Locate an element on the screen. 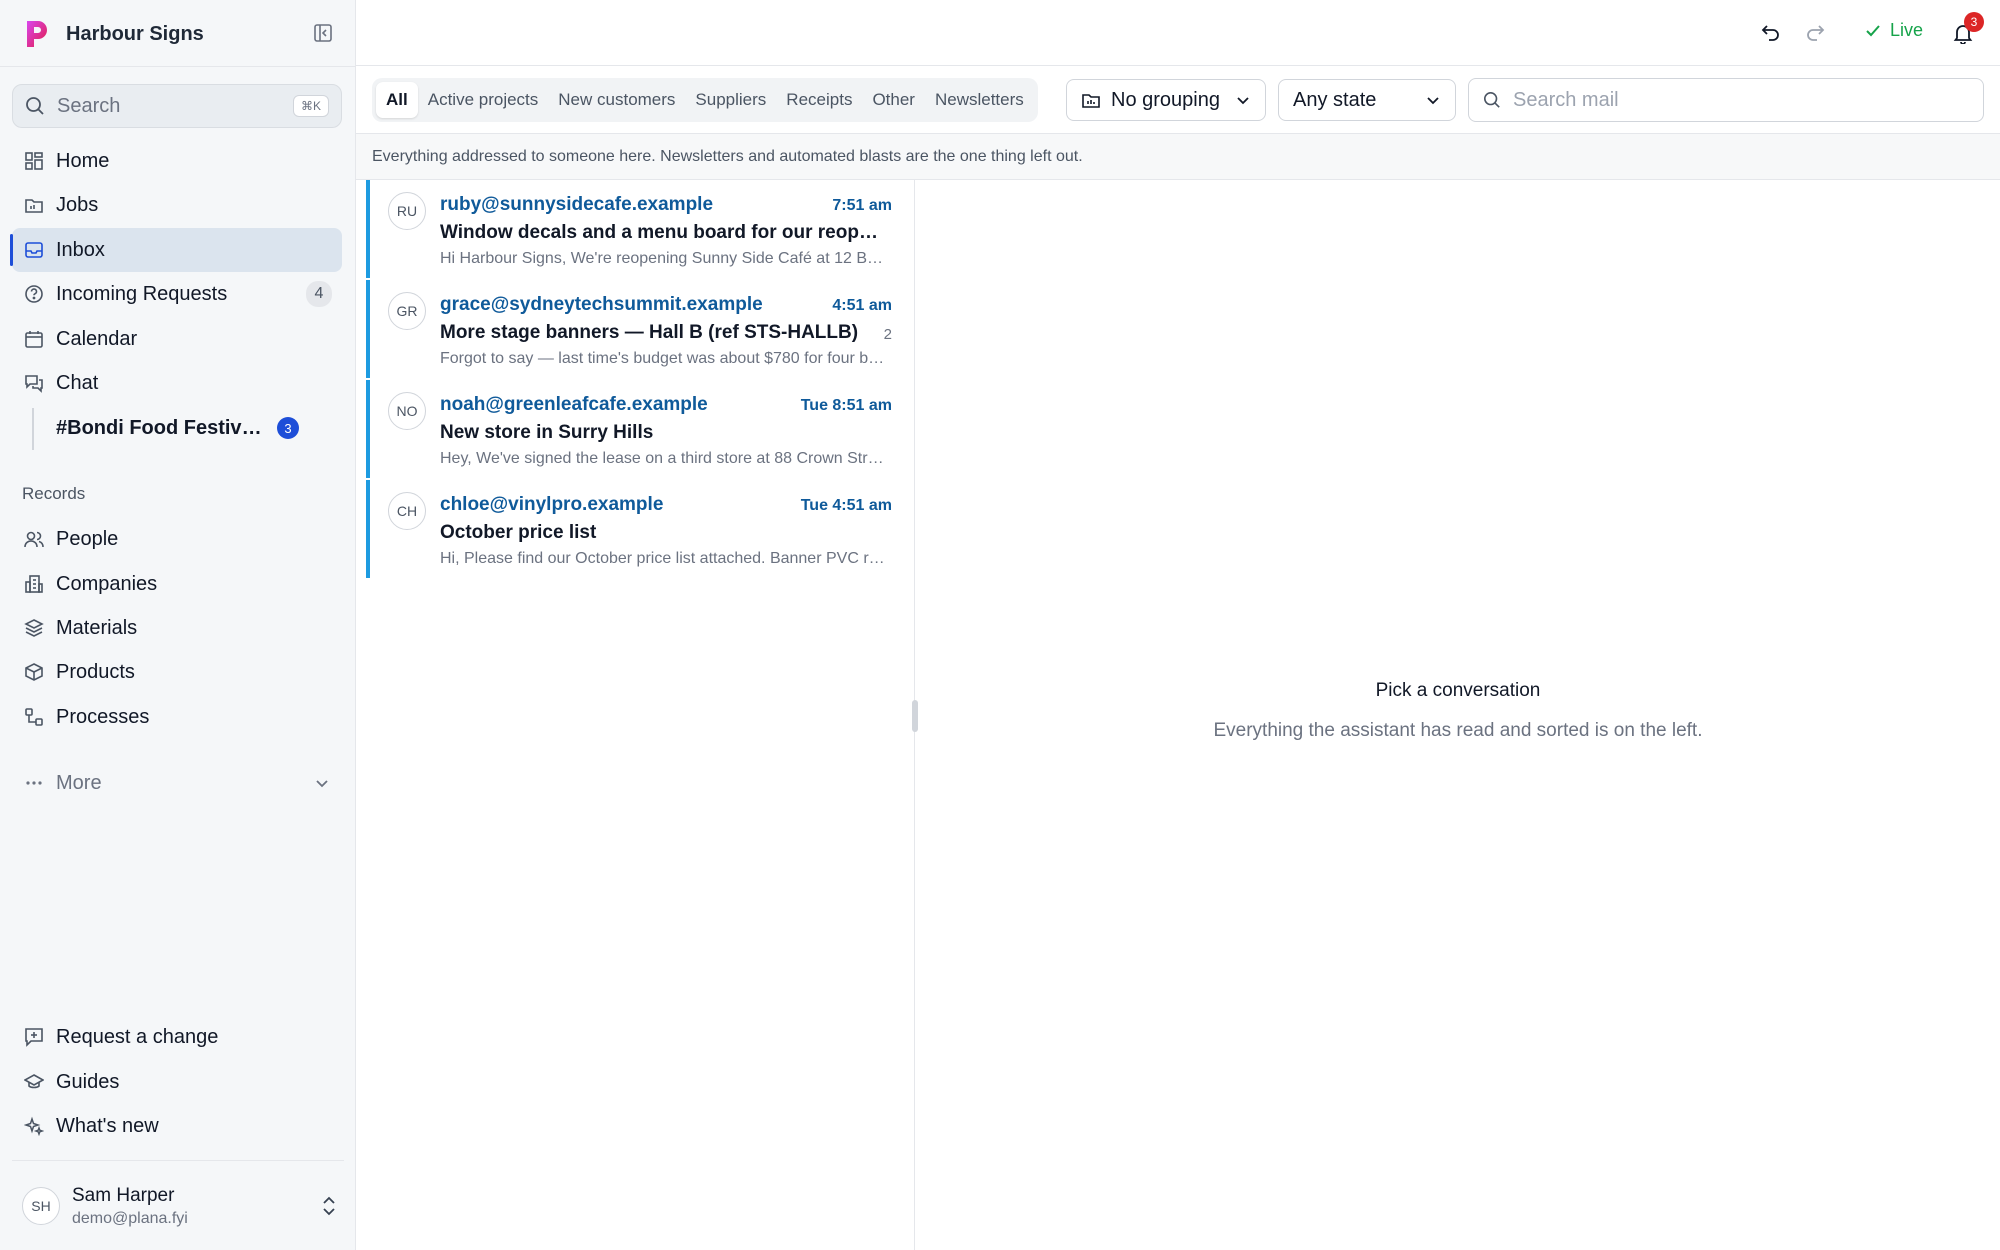 This screenshot has width=2000, height=1250. nav-label: Calendar is located at coordinates (97, 338).